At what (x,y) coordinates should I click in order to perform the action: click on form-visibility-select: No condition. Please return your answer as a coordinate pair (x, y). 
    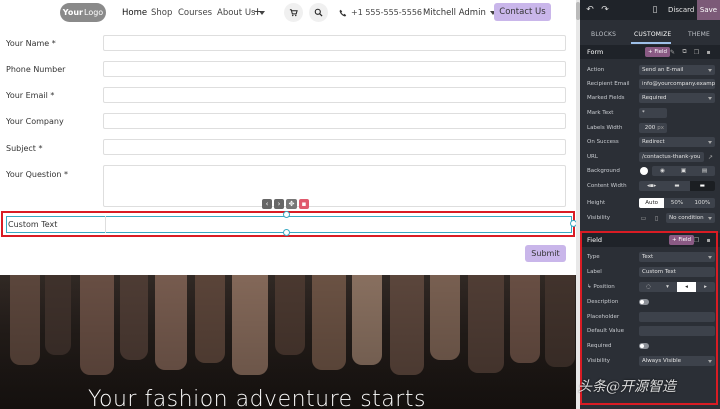
    Looking at the image, I should click on (690, 218).